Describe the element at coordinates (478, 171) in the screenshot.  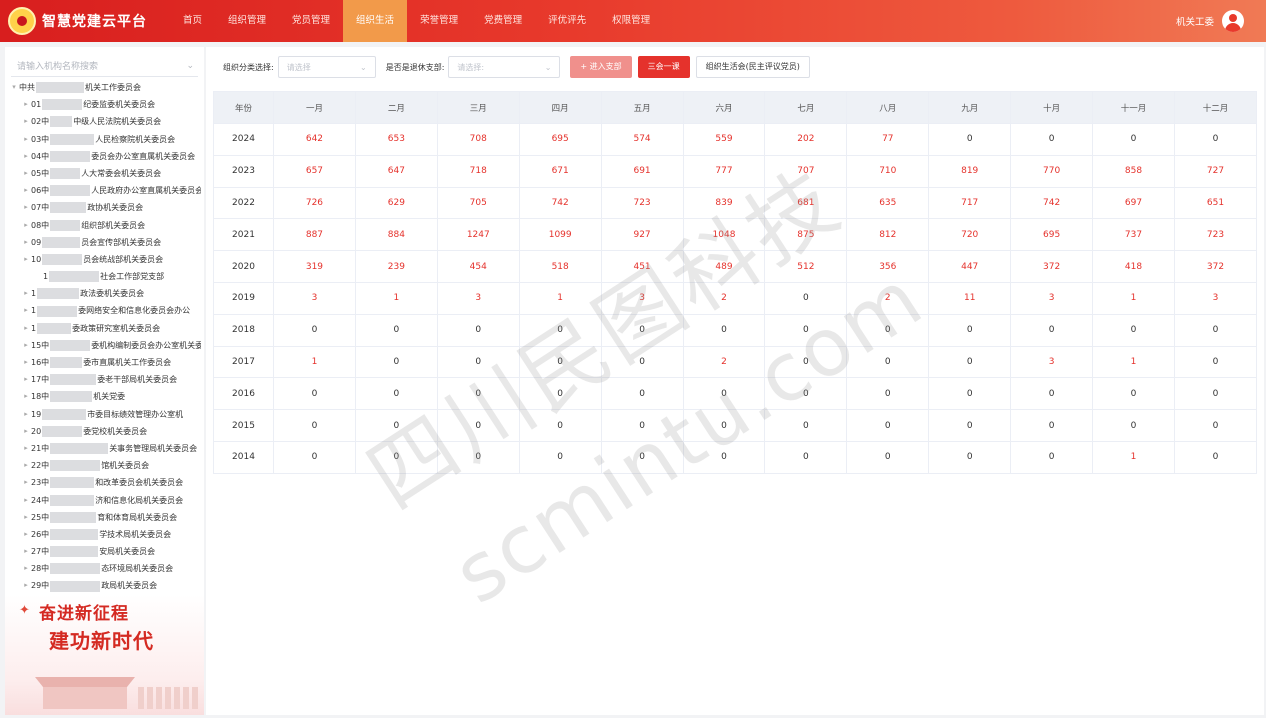
I see `month-count-cell: 718` at that location.